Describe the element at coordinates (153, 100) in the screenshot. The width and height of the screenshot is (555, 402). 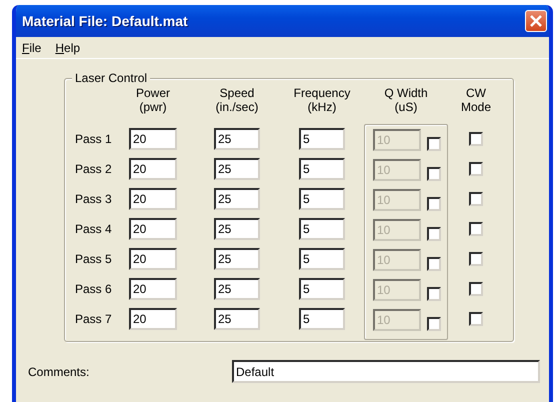
I see `column-header: Power (pwr)` at that location.